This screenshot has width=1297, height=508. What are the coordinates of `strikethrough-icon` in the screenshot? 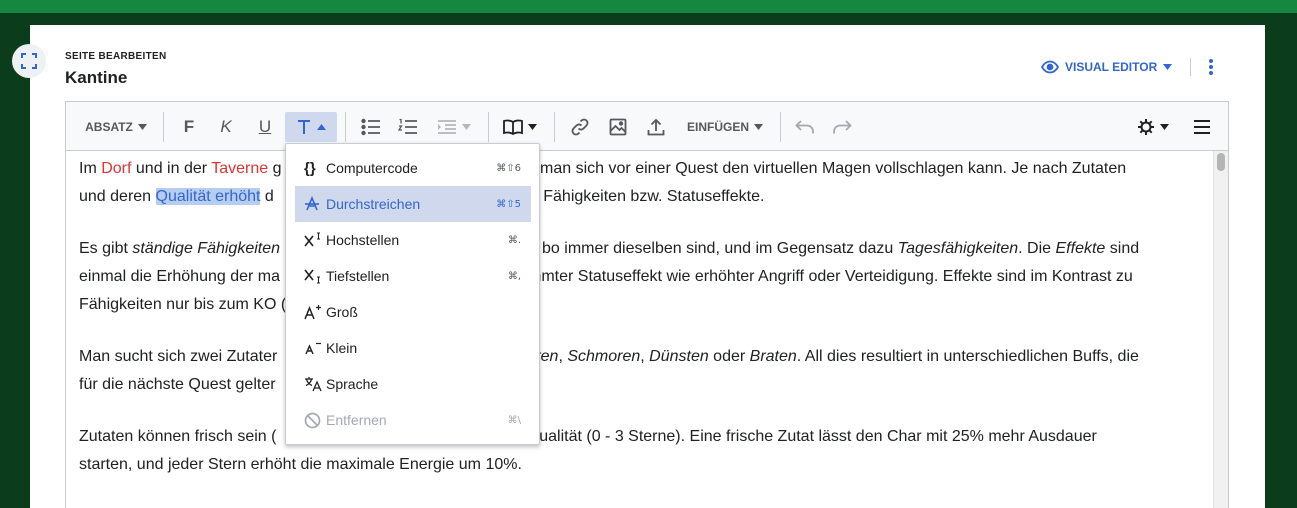 It's located at (315, 204).